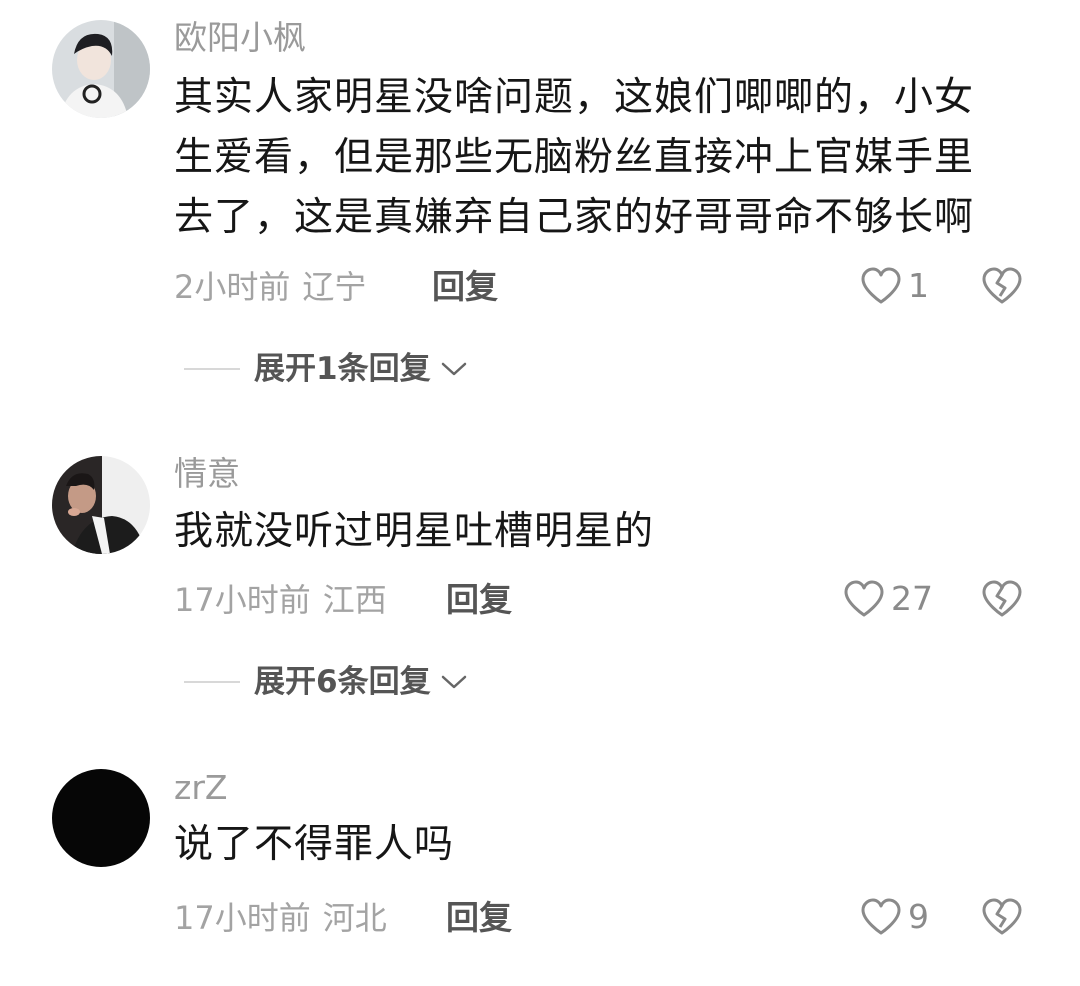  What do you see at coordinates (912, 598) in the screenshot?
I see `like-count: 27` at bounding box center [912, 598].